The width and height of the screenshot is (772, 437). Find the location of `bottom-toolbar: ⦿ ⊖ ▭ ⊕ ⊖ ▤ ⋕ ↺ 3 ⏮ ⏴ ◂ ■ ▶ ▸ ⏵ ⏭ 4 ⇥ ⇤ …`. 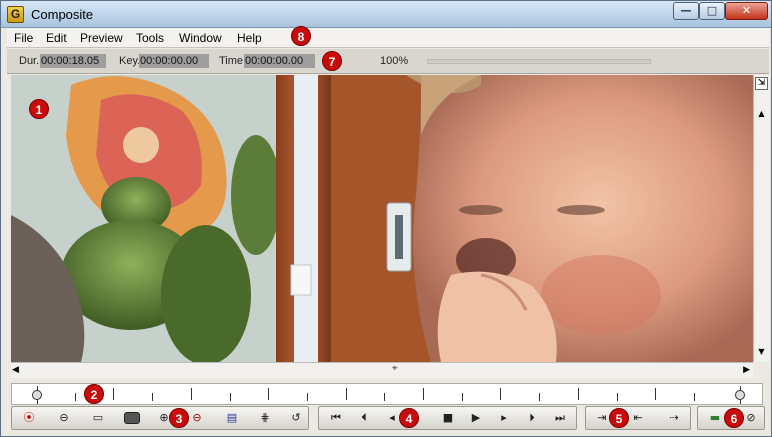

bottom-toolbar: ⦿ ⊖ ▭ ⊕ ⊖ ▤ ⋕ ↺ 3 ⏮ ⏴ ◂ ■ ▶ ▸ ⏵ ⏭ 4 ⇥ ⇤ … is located at coordinates (388, 419).